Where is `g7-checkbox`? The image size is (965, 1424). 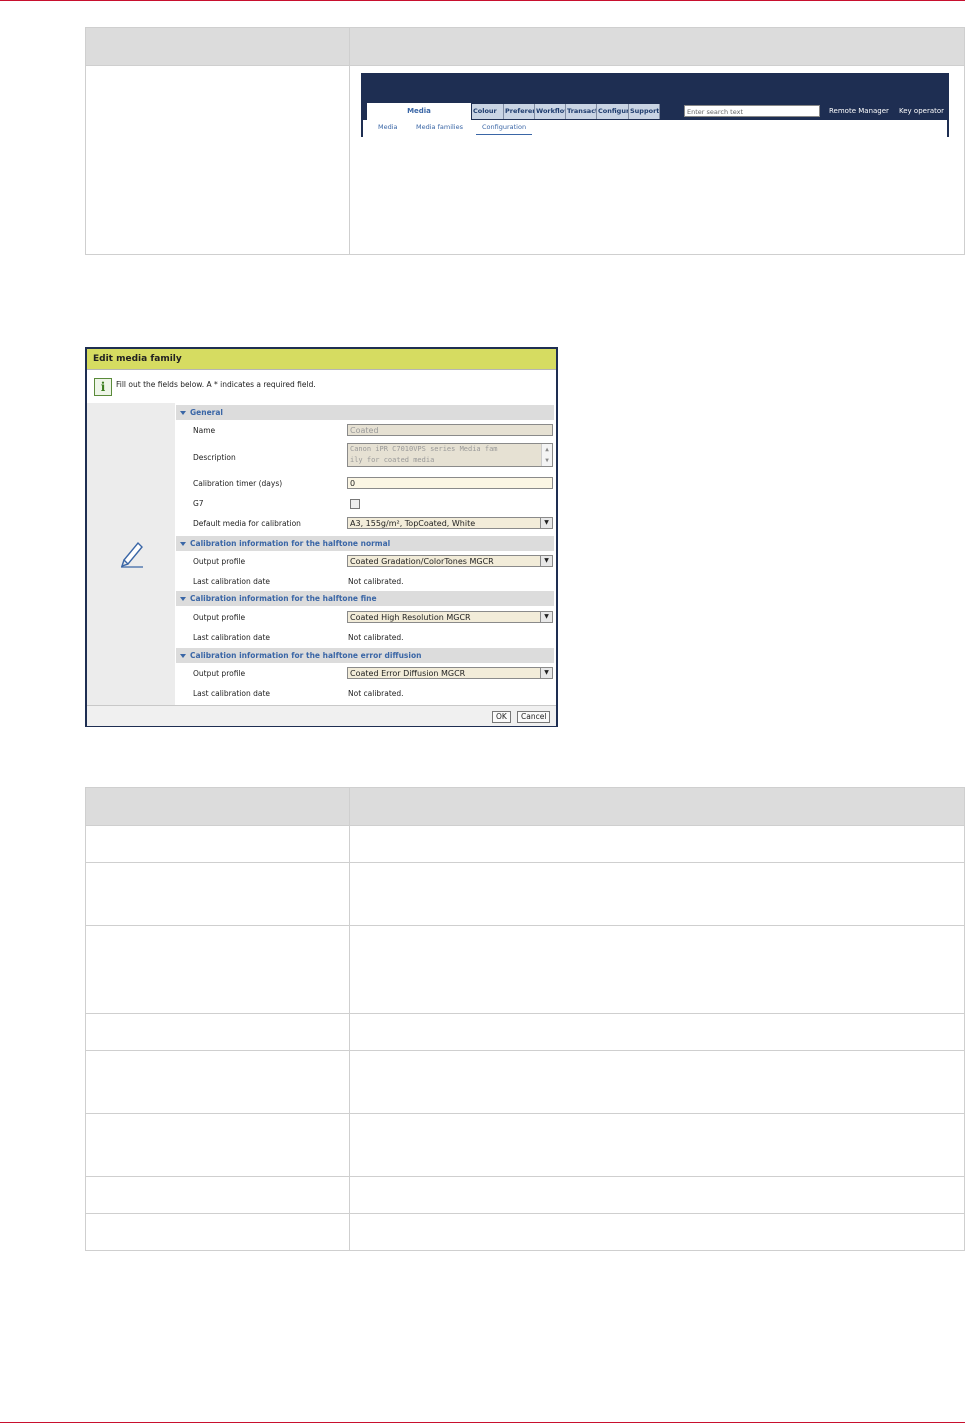 g7-checkbox is located at coordinates (355, 504).